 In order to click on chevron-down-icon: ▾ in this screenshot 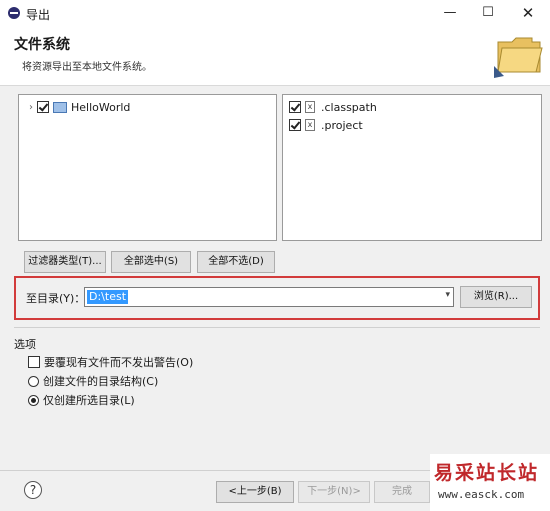, I will do `click(447, 295)`.